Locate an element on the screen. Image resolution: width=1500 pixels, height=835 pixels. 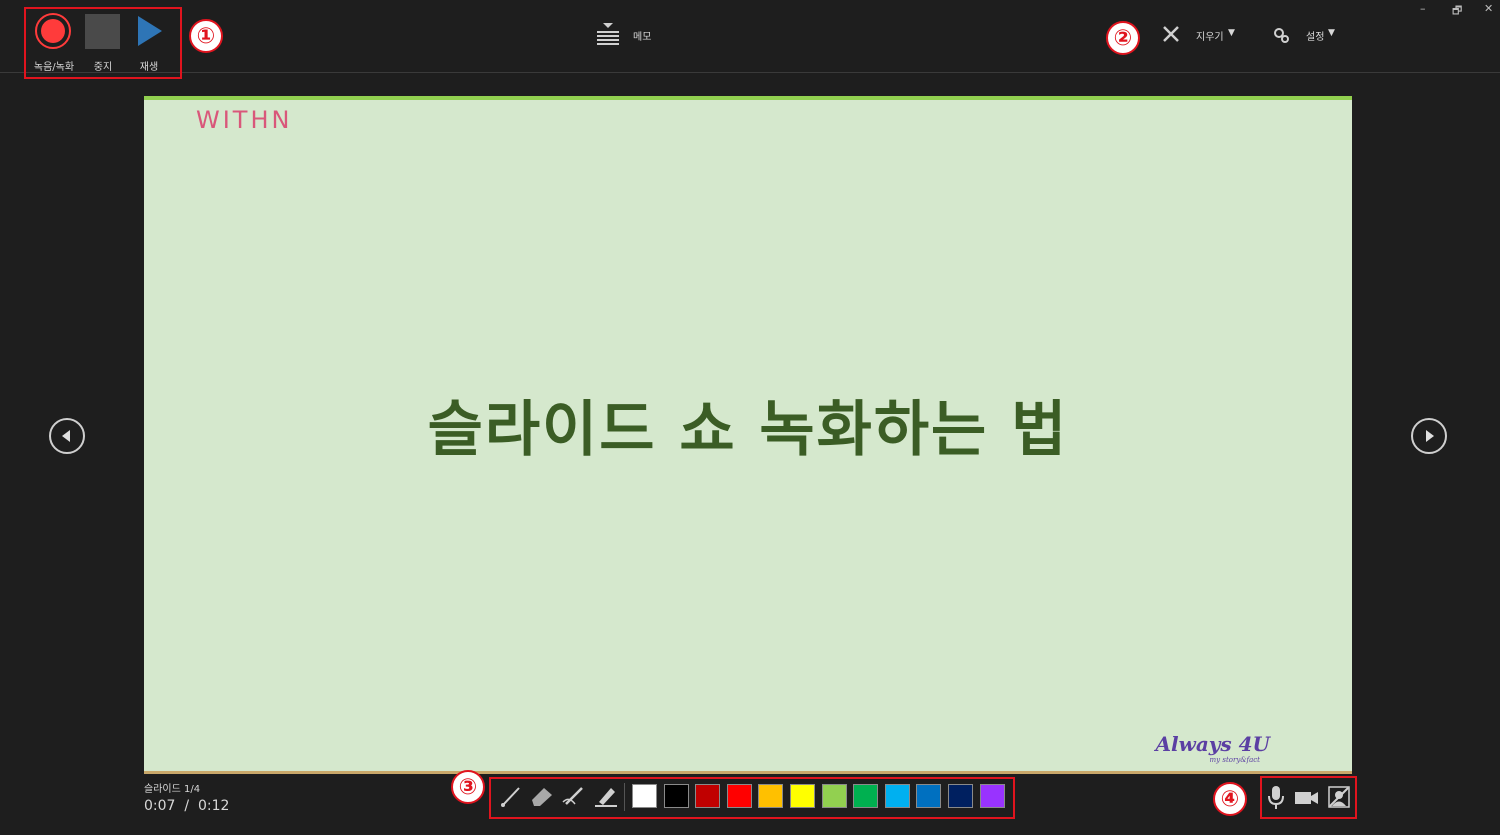
clear-dropdown-icon: ▼ is located at coordinates (1231, 33).